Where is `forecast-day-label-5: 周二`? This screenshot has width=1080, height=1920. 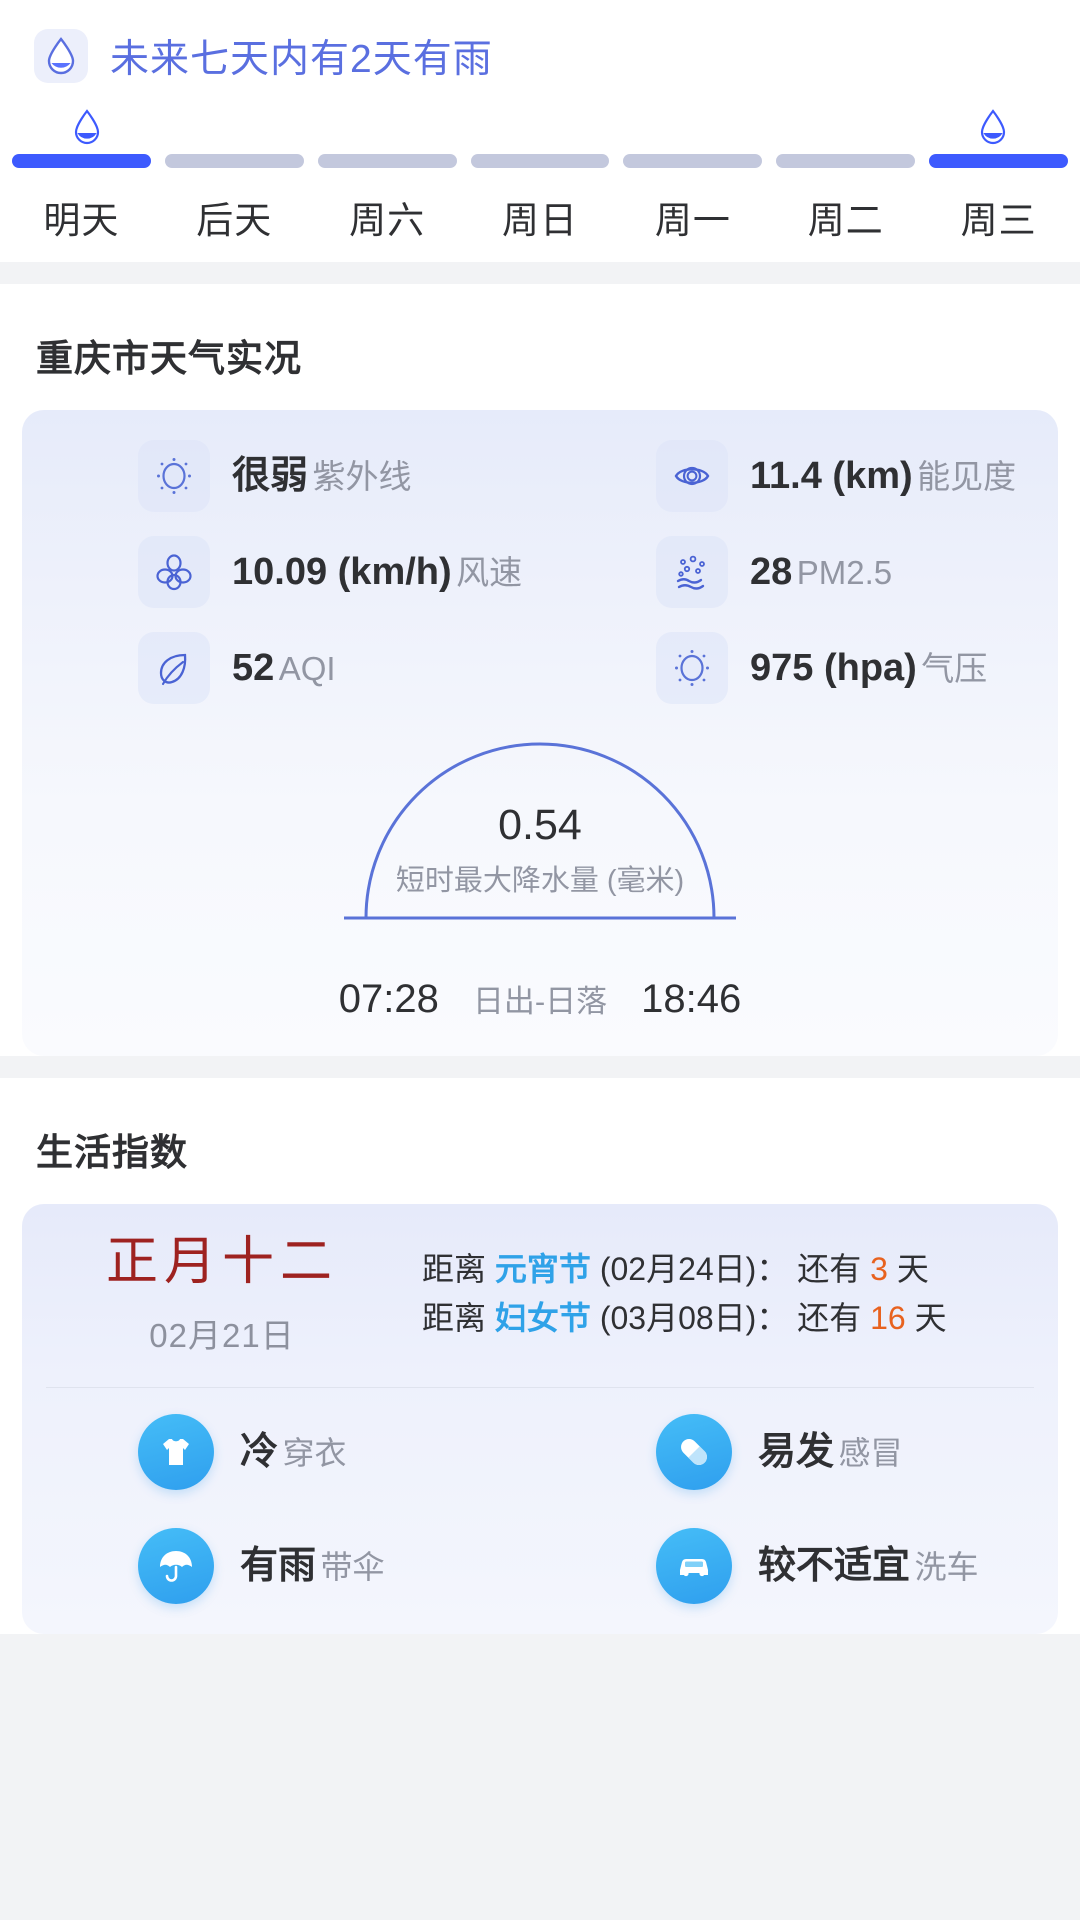
forecast-day-label-5: 周二 is located at coordinates (845, 217).